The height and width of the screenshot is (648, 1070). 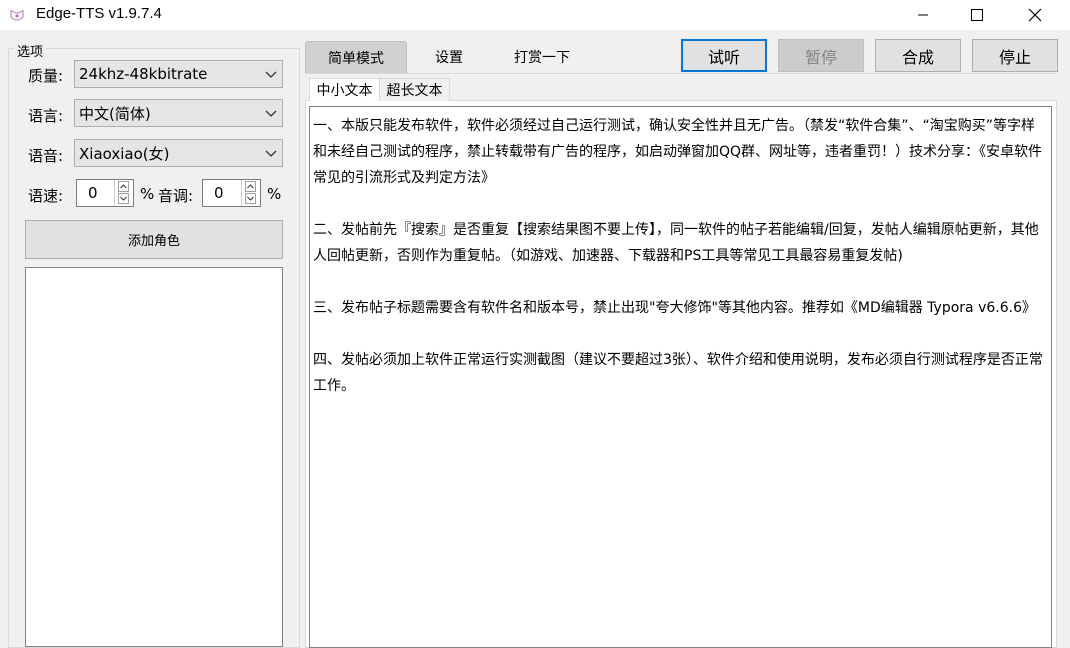 What do you see at coordinates (1015, 55) in the screenshot?
I see `stop-button: 停止` at bounding box center [1015, 55].